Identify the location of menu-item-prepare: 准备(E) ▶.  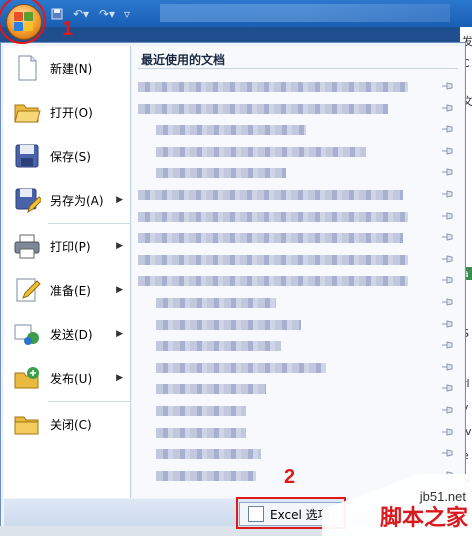
(67, 290).